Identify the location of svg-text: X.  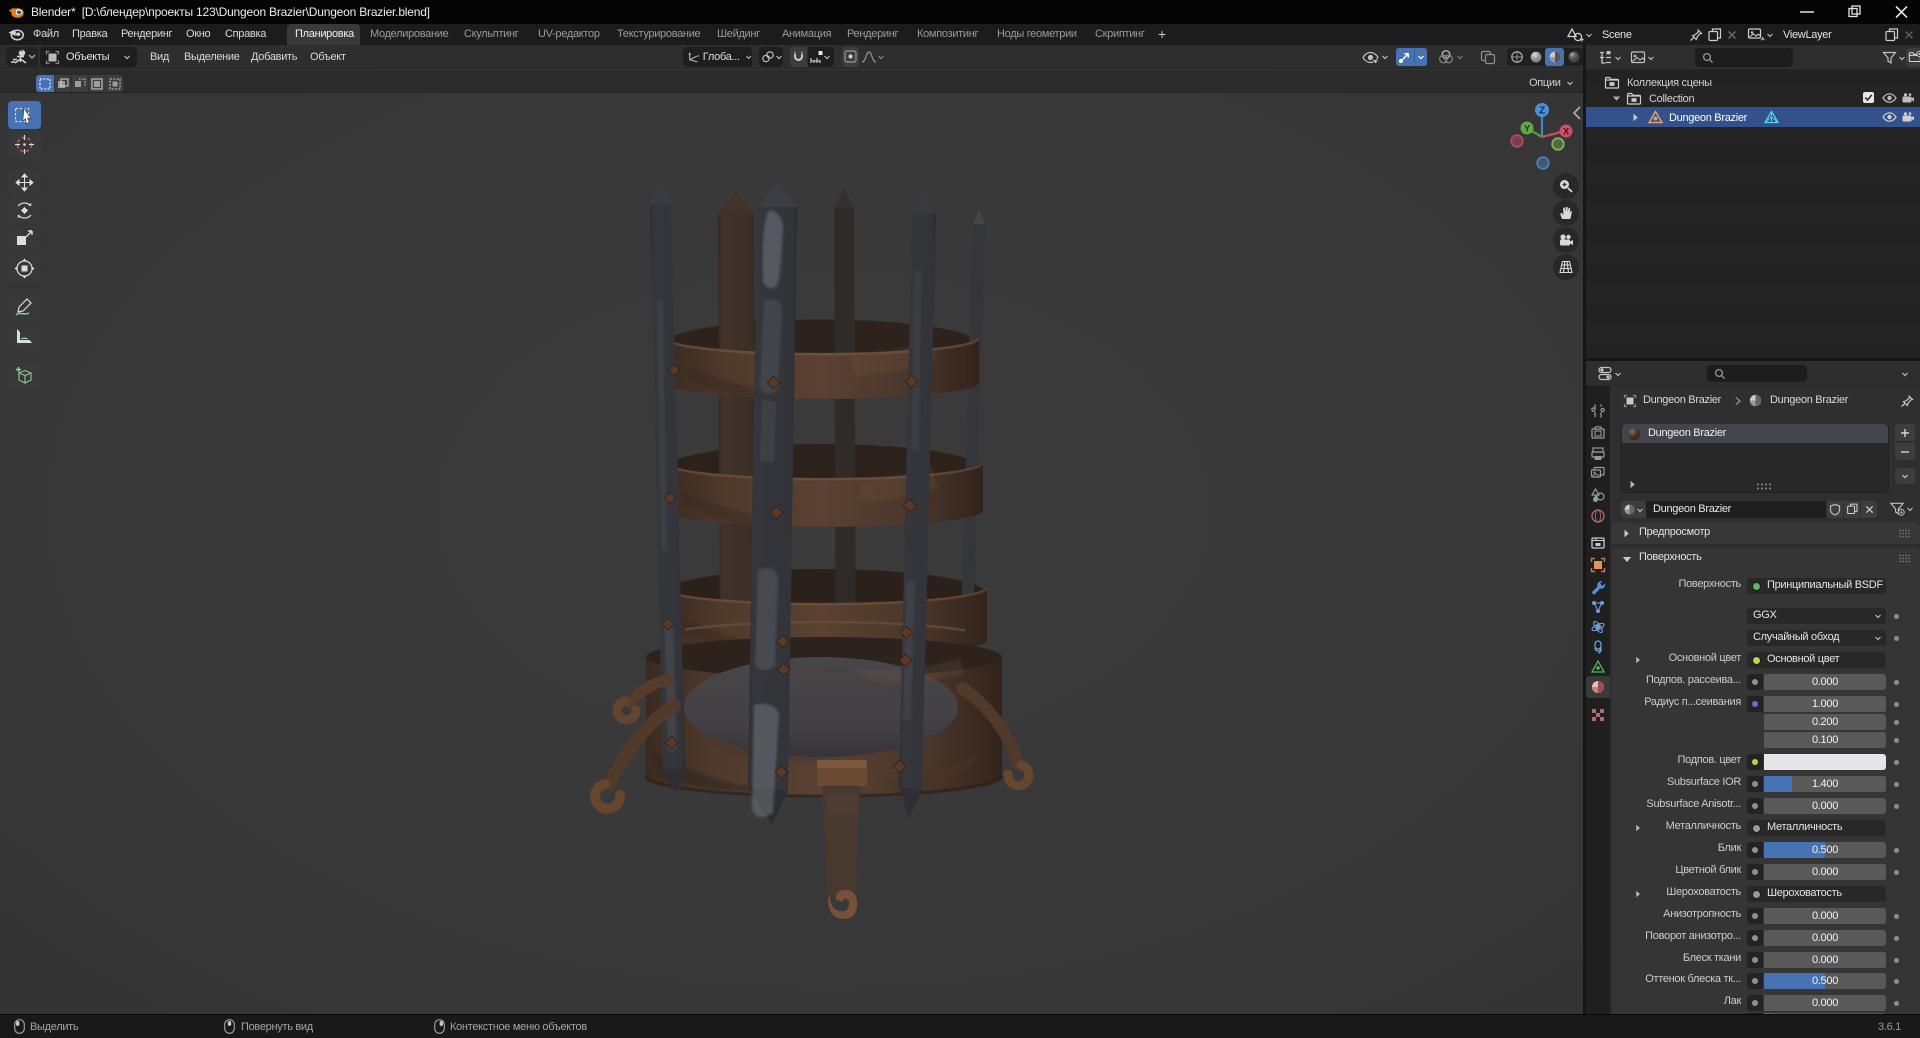
(1566, 132).